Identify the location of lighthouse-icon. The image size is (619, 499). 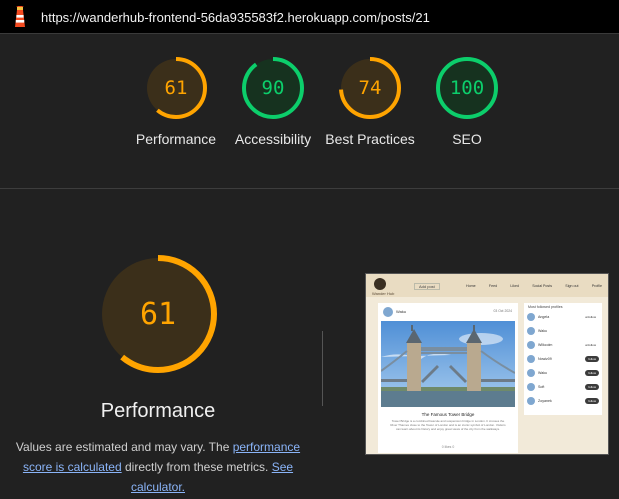
(20, 16).